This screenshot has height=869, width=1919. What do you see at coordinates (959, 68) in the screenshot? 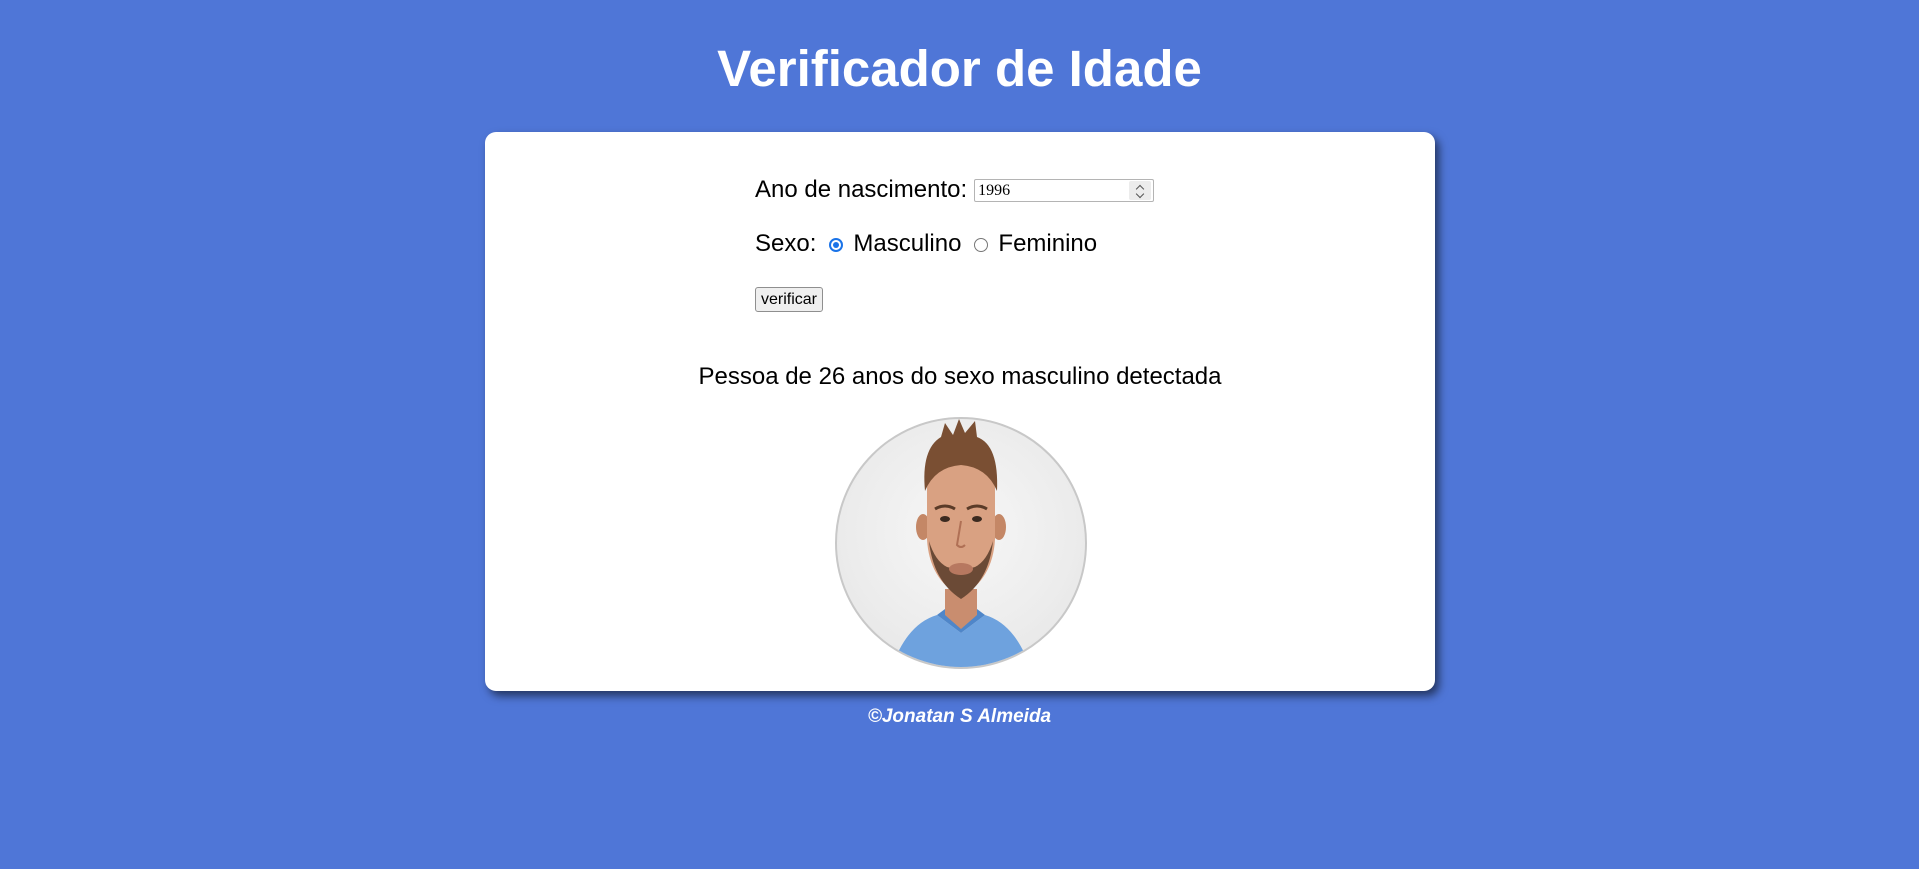
I see `page-title: Verificador de Idade` at bounding box center [959, 68].